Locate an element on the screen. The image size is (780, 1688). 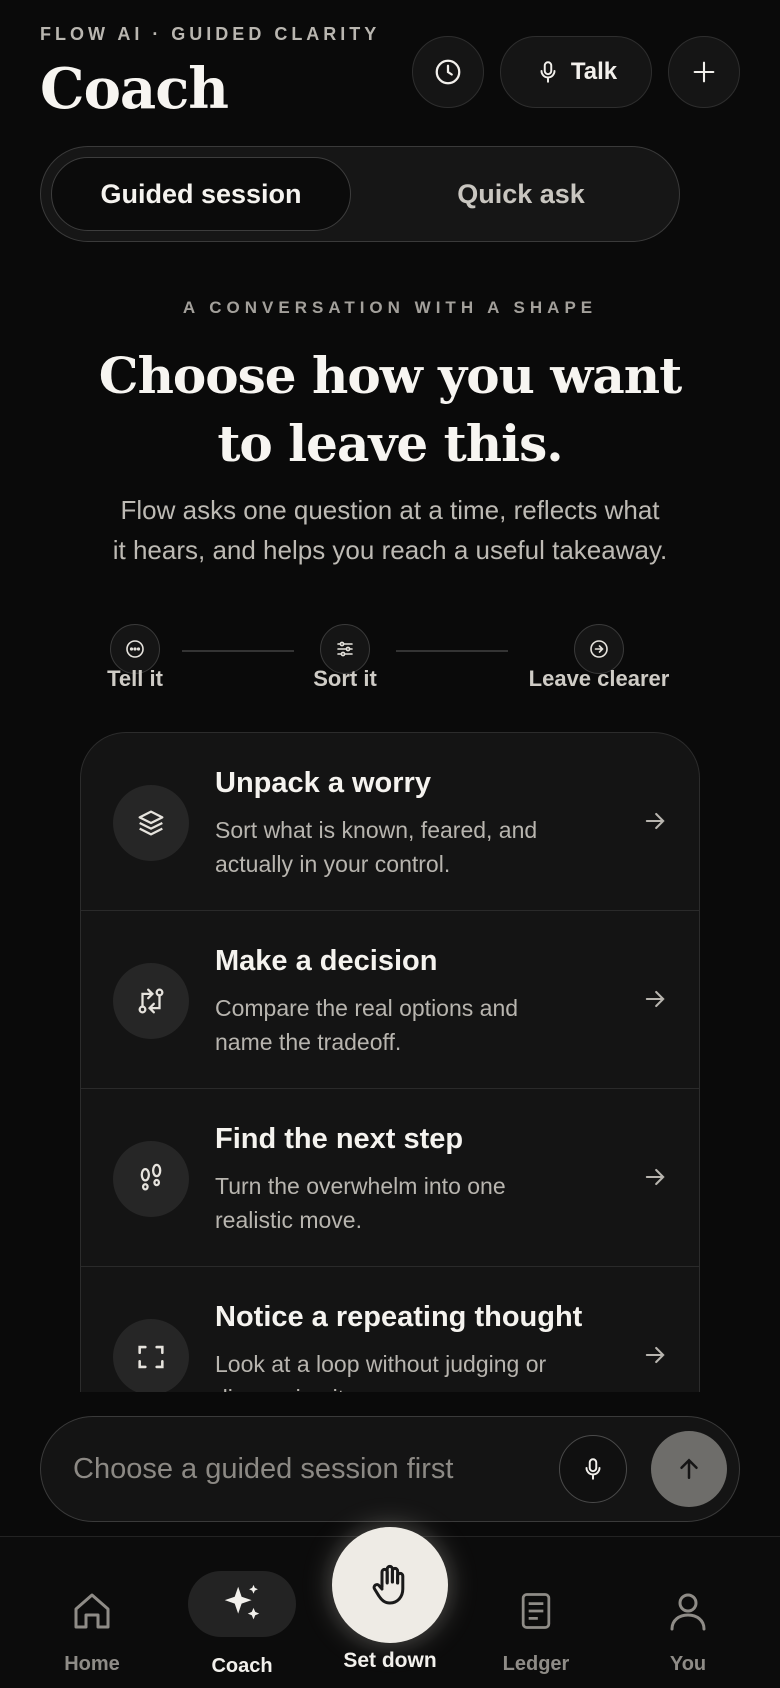
nav-home: Home is located at coordinates (92, 1612).